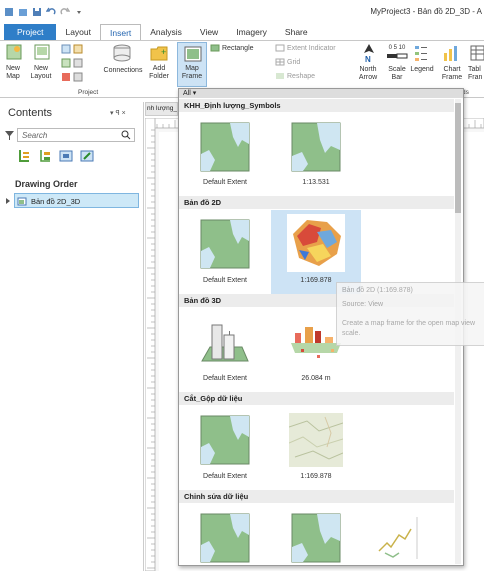 Image resolution: width=484 pixels, height=571 pixels. Describe the element at coordinates (363, 304) in the screenshot. I see `tooltip-source: Source: View` at that location.